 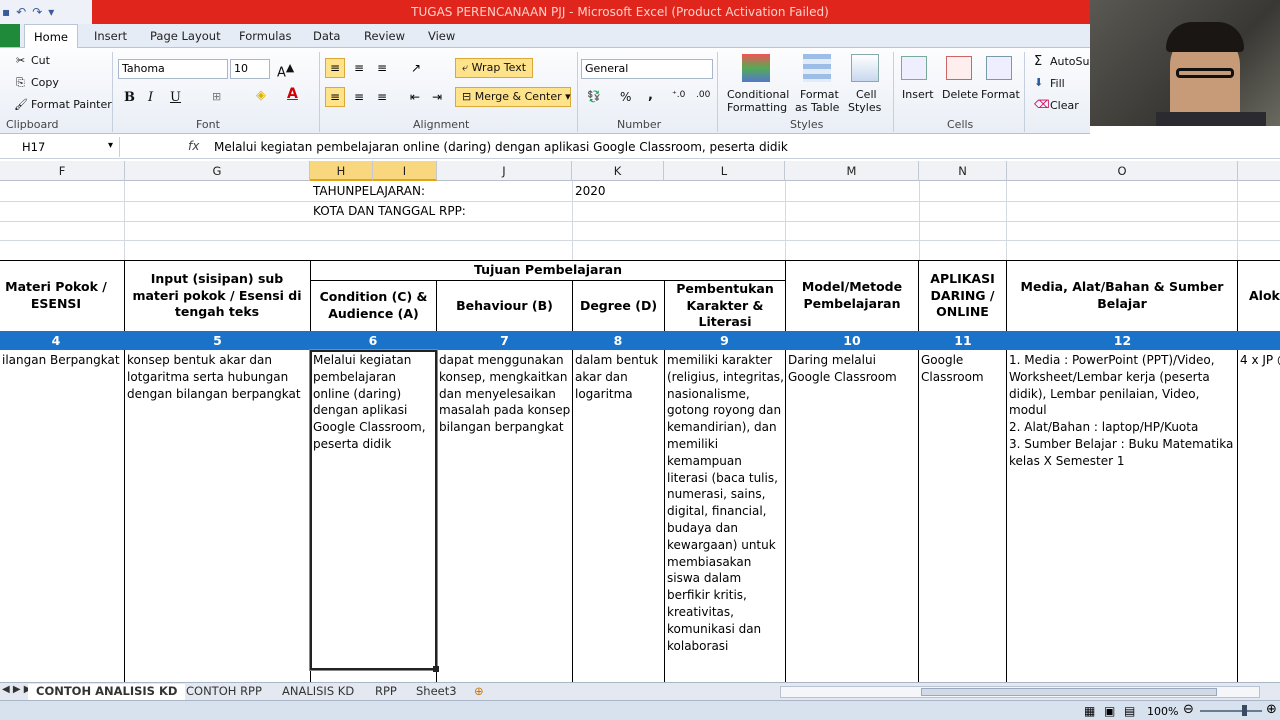 I want to click on sheet-tab-contoh-analisis-kd: CONTOH ANALISIS KD, so click(x=107, y=692).